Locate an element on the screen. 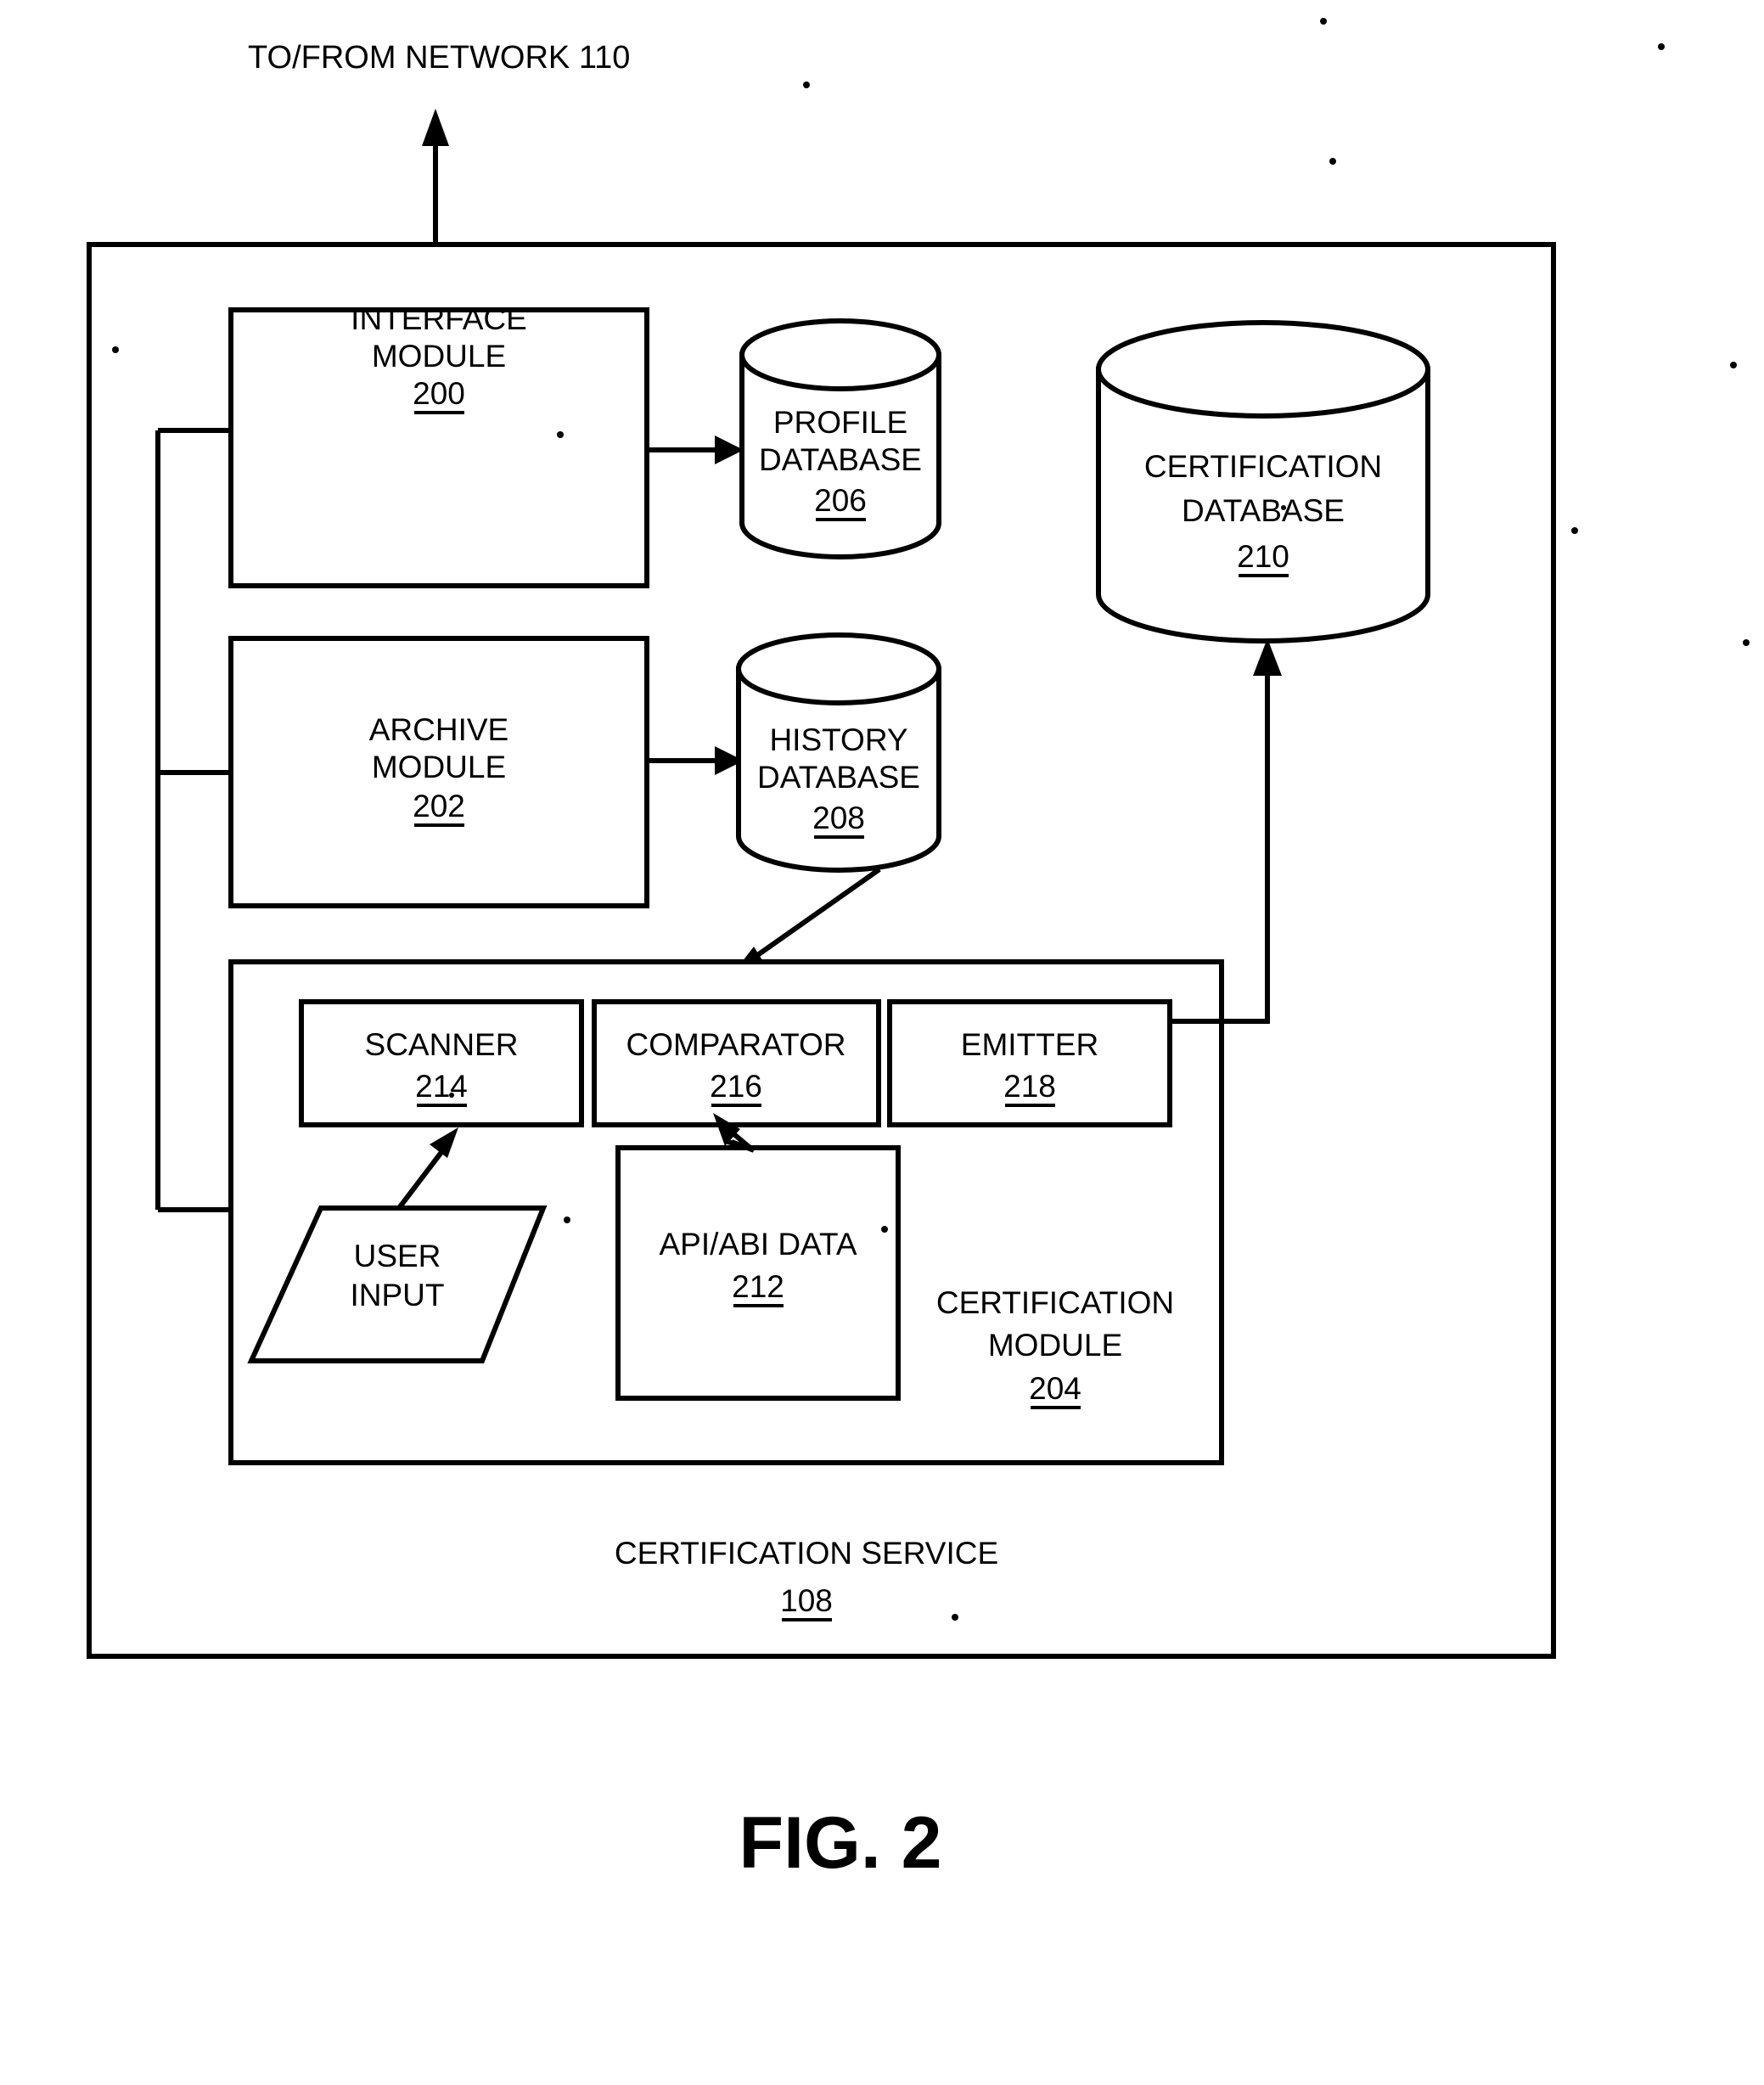 The width and height of the screenshot is (1764, 2085). scanner-block: SCANNER 214 is located at coordinates (441, 1063).